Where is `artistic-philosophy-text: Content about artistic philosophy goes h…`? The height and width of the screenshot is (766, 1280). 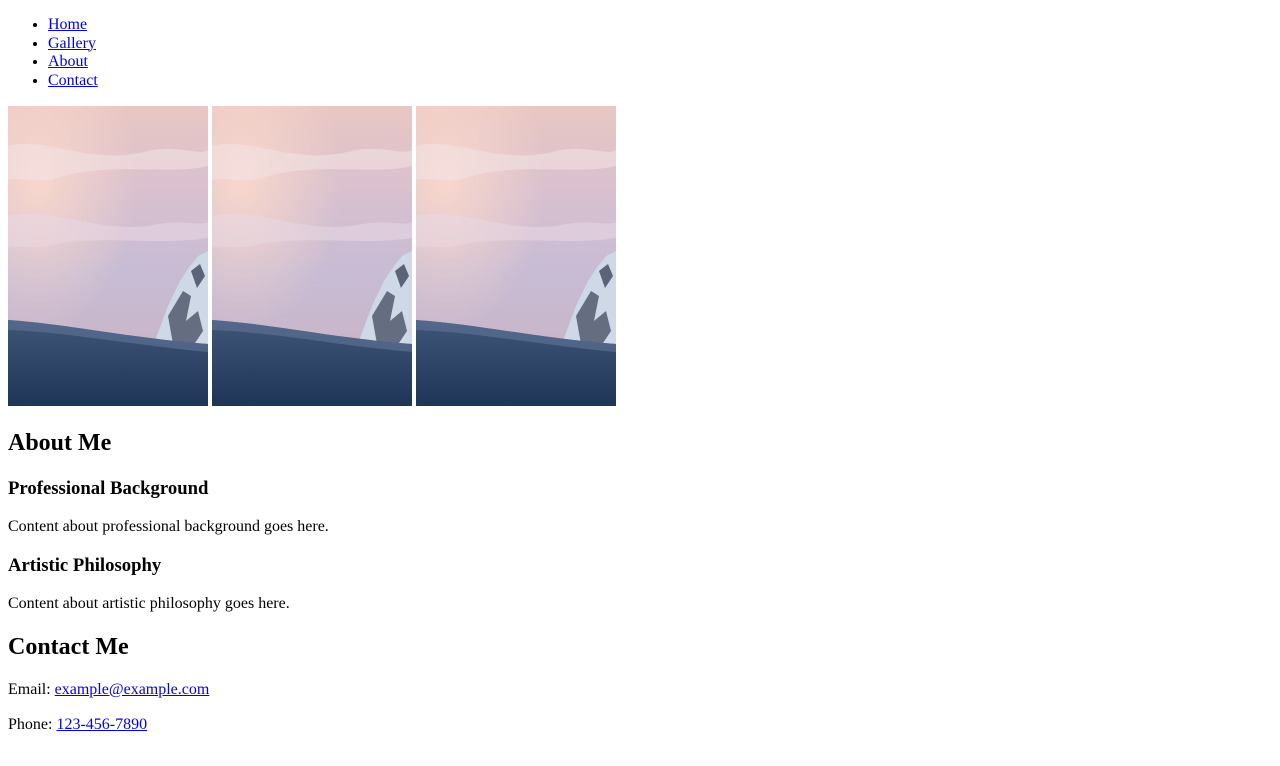 artistic-philosophy-text: Content about artistic philosophy goes h… is located at coordinates (149, 603).